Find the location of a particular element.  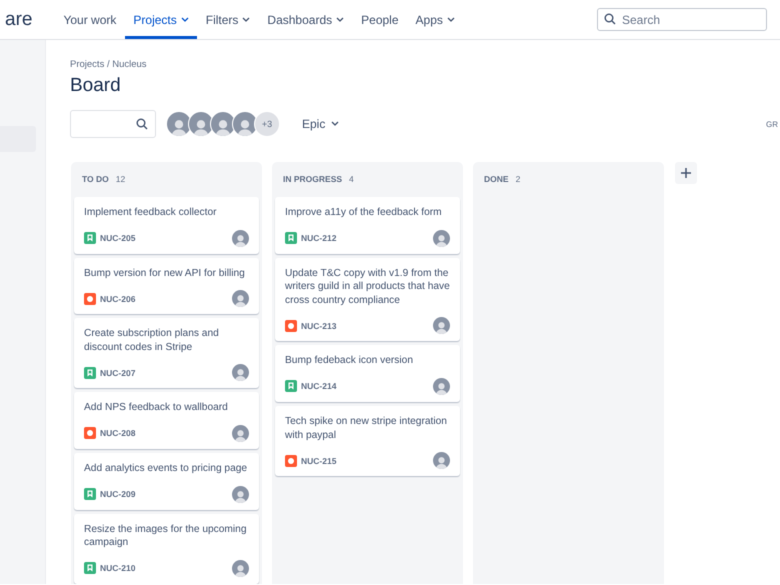

card-title: Add NPS feedback to wallboard is located at coordinates (156, 408).